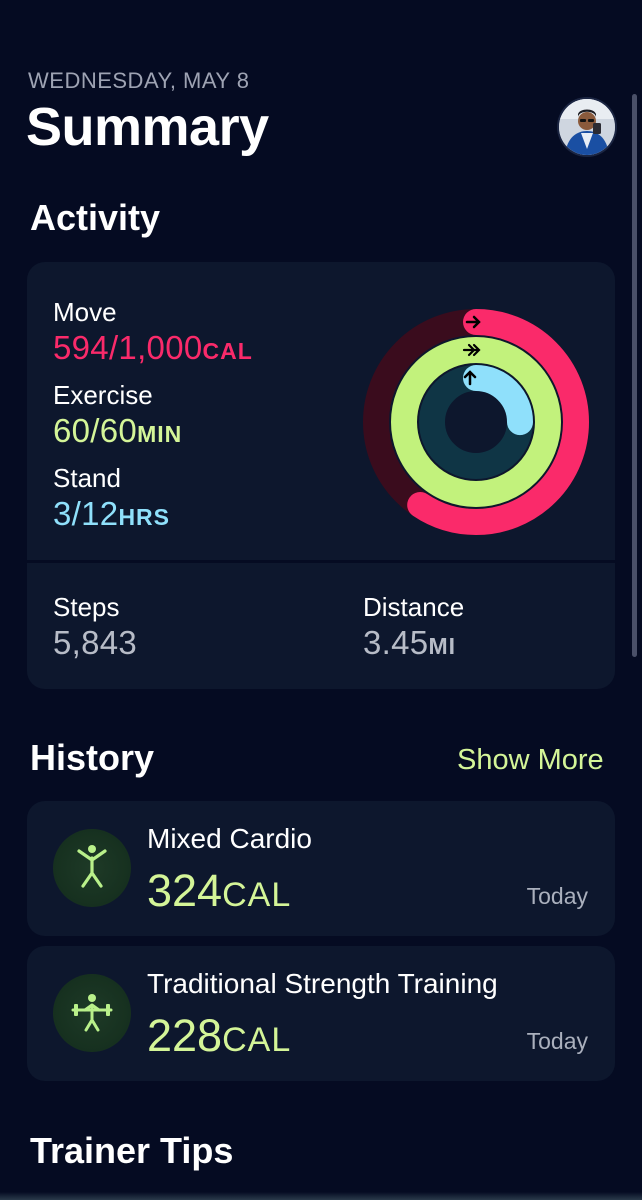  What do you see at coordinates (409, 642) in the screenshot?
I see `distance-value: 3.45MI` at bounding box center [409, 642].